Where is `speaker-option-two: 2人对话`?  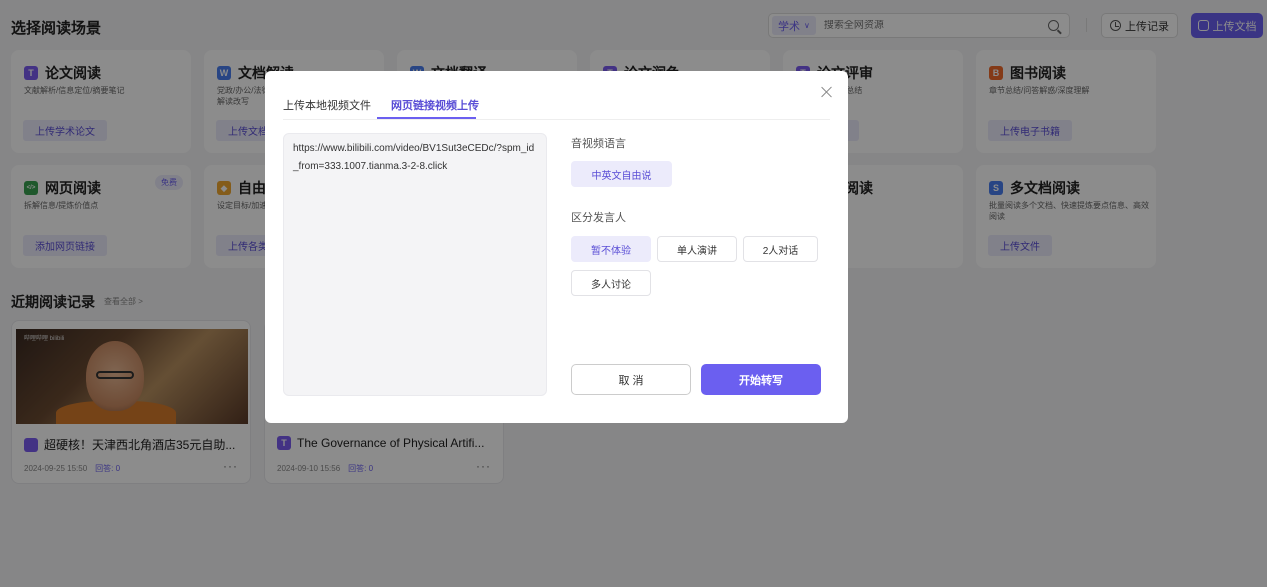 speaker-option-two: 2人对话 is located at coordinates (780, 249).